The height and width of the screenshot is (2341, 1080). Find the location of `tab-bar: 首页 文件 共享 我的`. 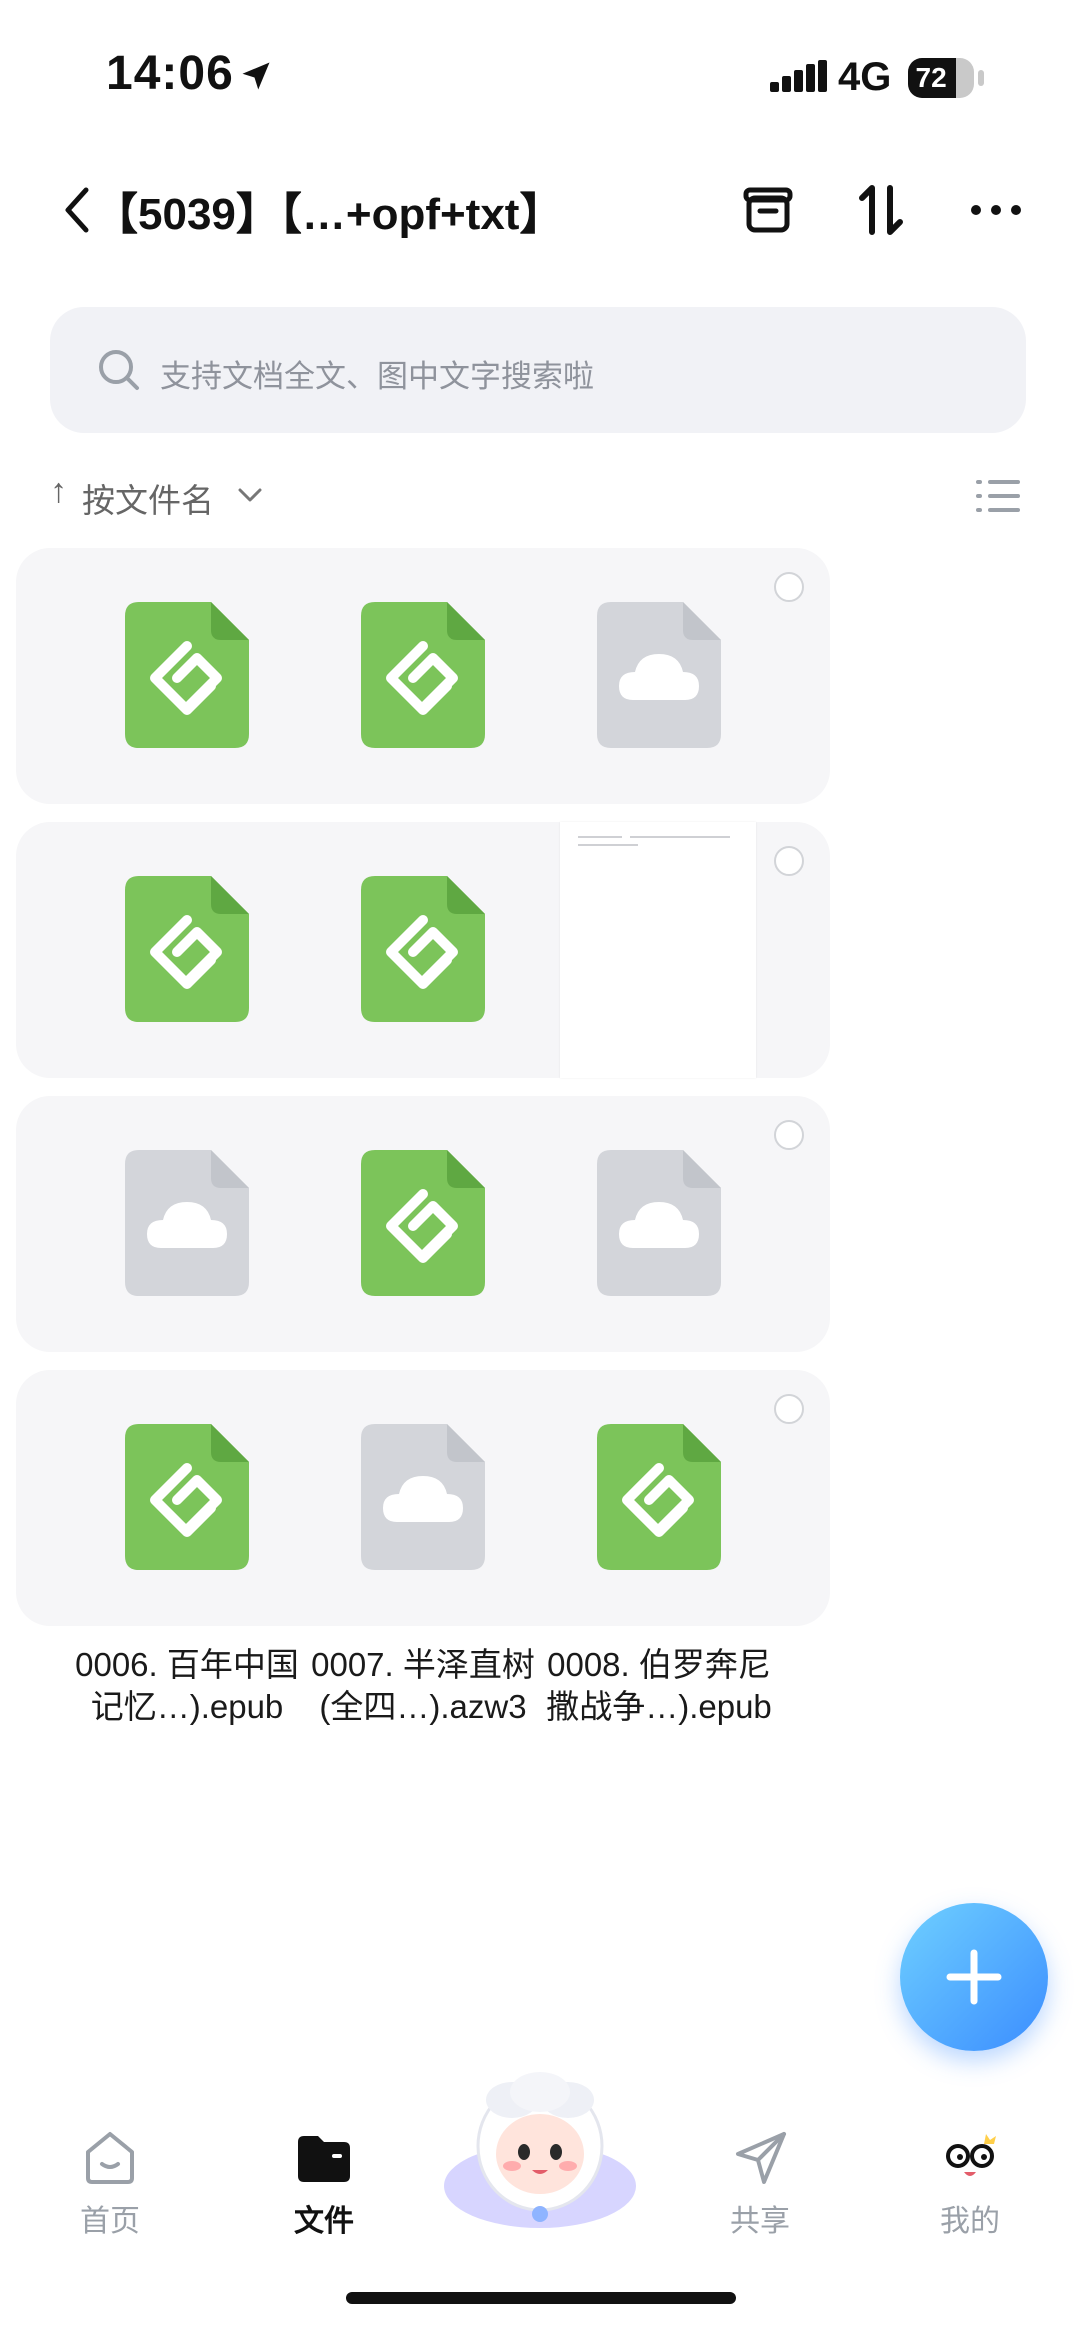

tab-bar: 首页 文件 共享 我的 is located at coordinates (540, 2206).